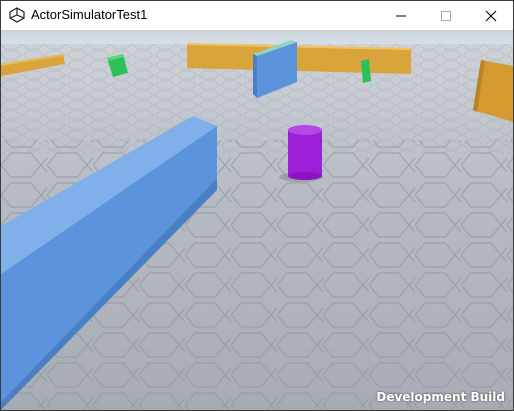 This screenshot has width=514, height=411. I want to click on purple-cylinder, so click(305, 153).